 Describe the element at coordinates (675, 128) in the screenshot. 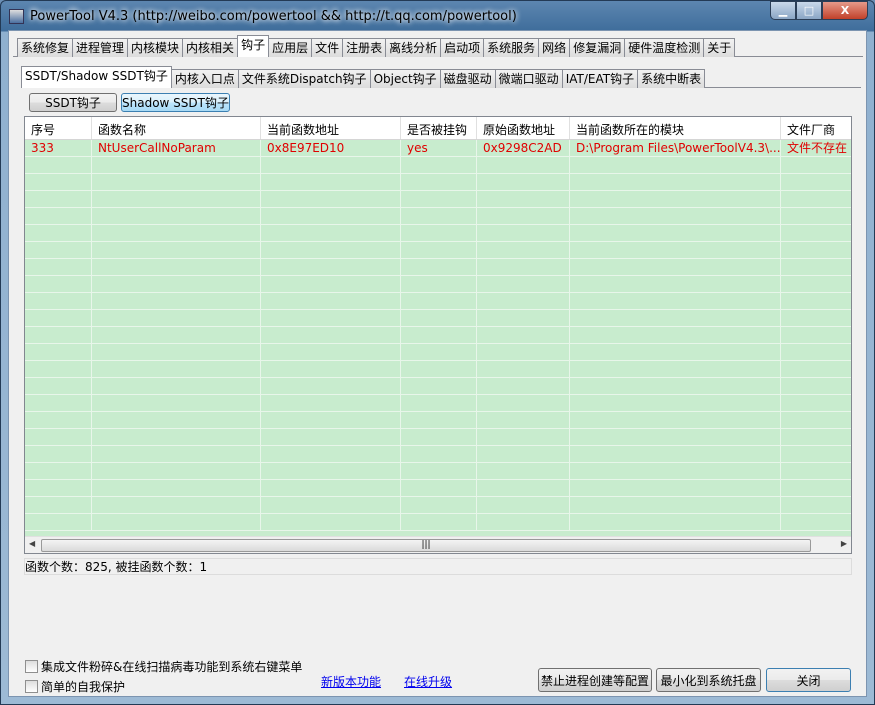

I see `column-header: 当前函数所在的模块` at that location.